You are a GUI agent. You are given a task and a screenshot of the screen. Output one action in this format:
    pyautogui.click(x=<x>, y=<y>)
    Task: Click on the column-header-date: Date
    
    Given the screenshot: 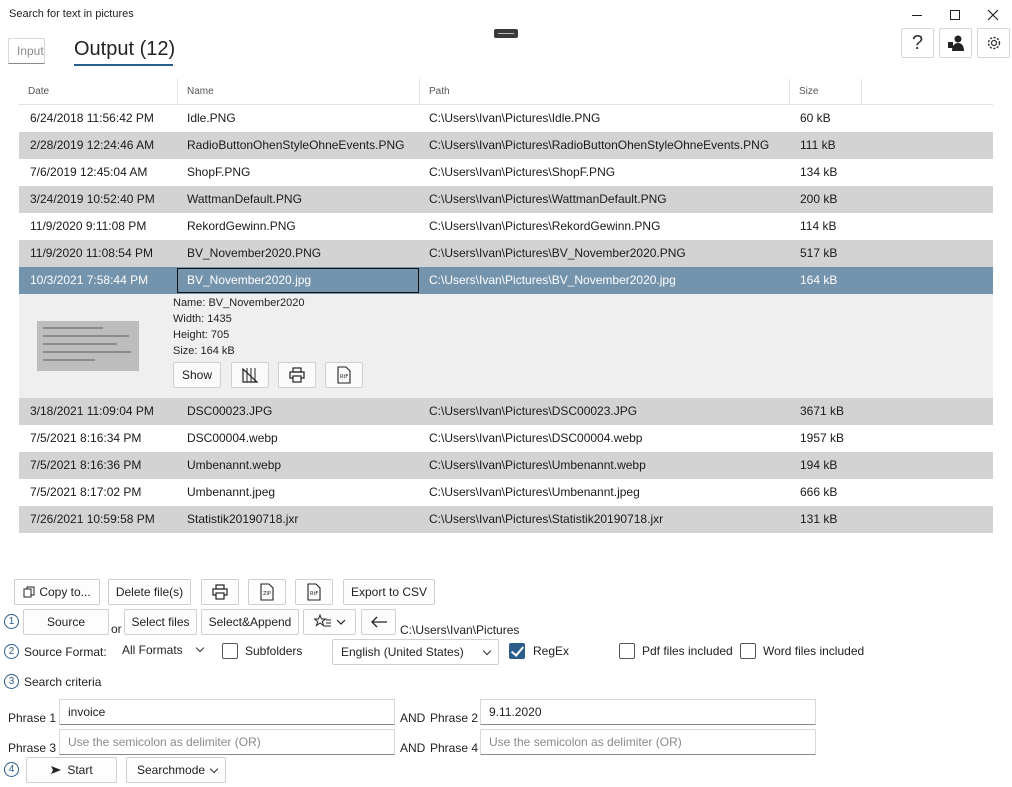 What is the action you would take?
    pyautogui.click(x=98, y=92)
    